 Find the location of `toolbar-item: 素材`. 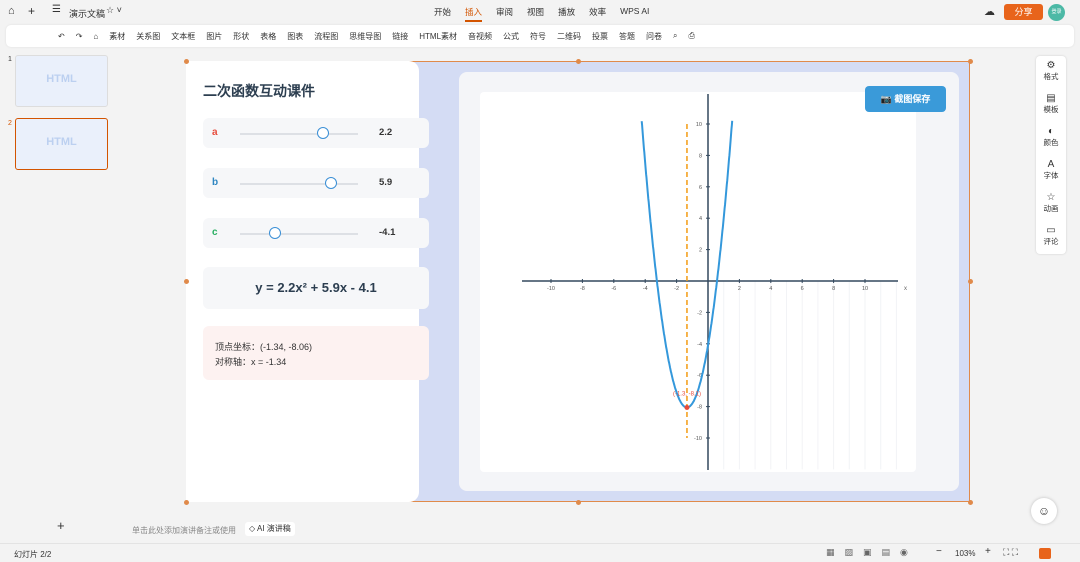

toolbar-item: 素材 is located at coordinates (117, 36).